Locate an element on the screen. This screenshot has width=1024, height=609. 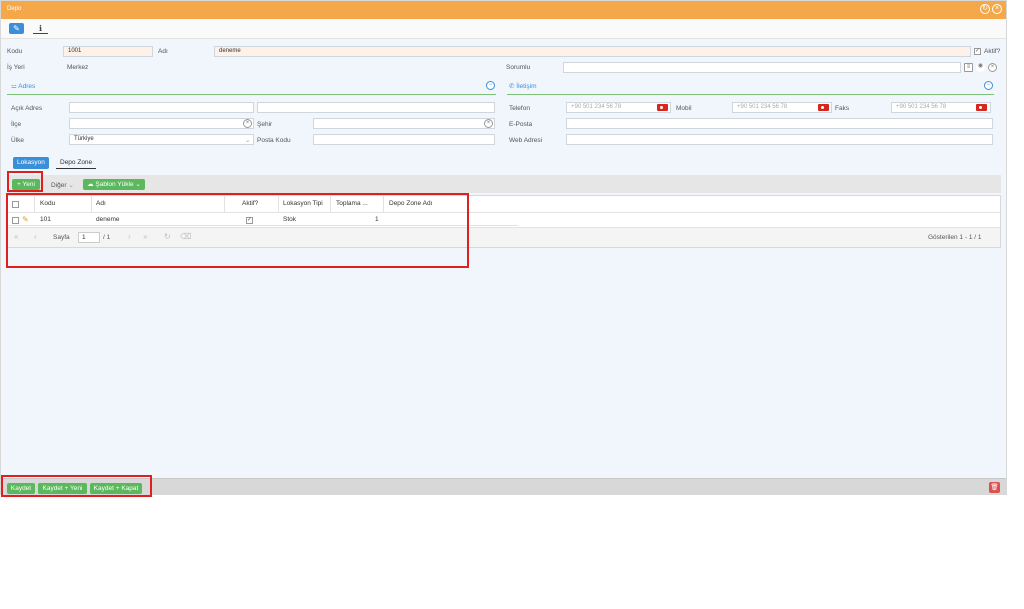
web-adresi-label: Web Adresi is located at coordinates (526, 140).